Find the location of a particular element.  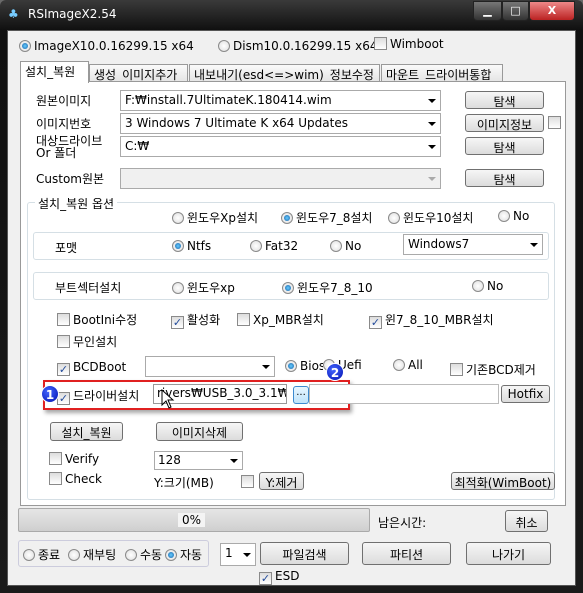

maximize-button: □ is located at coordinates (515, 11).